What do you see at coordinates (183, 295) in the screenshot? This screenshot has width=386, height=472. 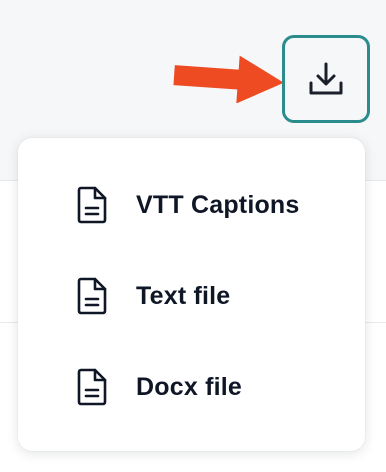 I see `menu-item-label: Text file` at bounding box center [183, 295].